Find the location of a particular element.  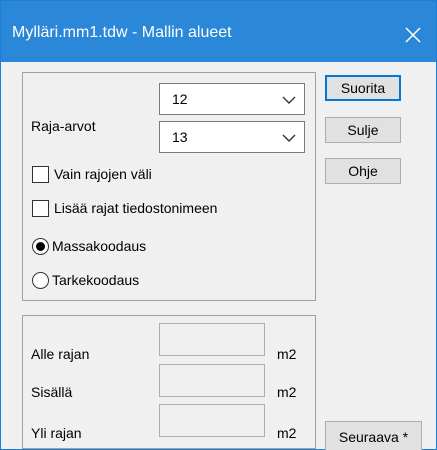

below-limit-unit: m2 is located at coordinates (287, 354).